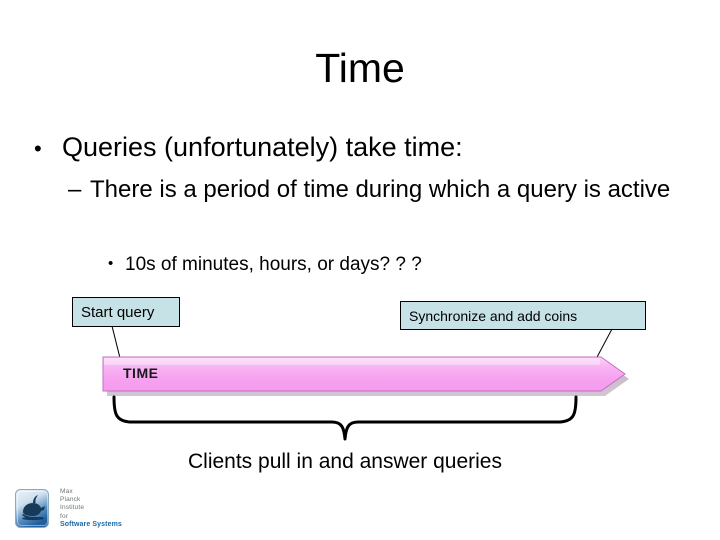  Describe the element at coordinates (70, 500) in the screenshot. I see `logo-line-planck: Planck` at that location.